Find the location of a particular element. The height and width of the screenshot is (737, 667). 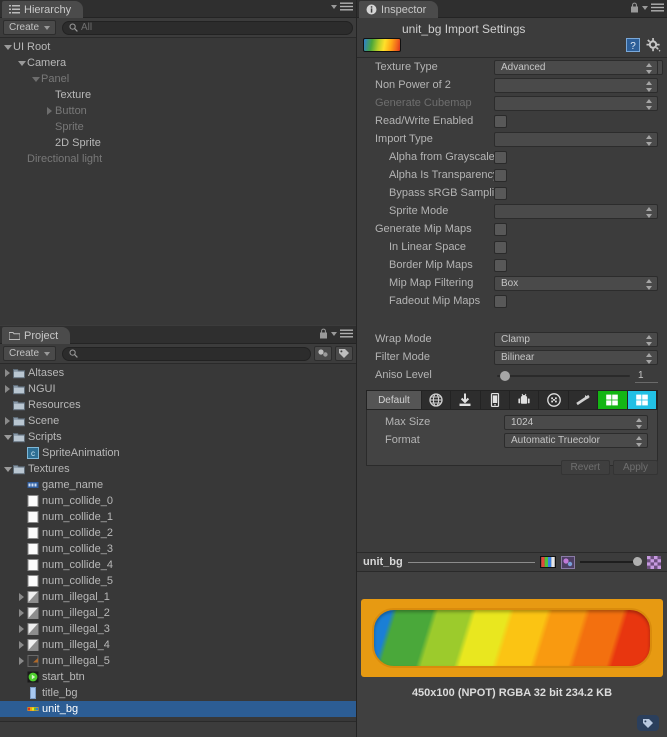

revert-button: Revert is located at coordinates (585, 467).